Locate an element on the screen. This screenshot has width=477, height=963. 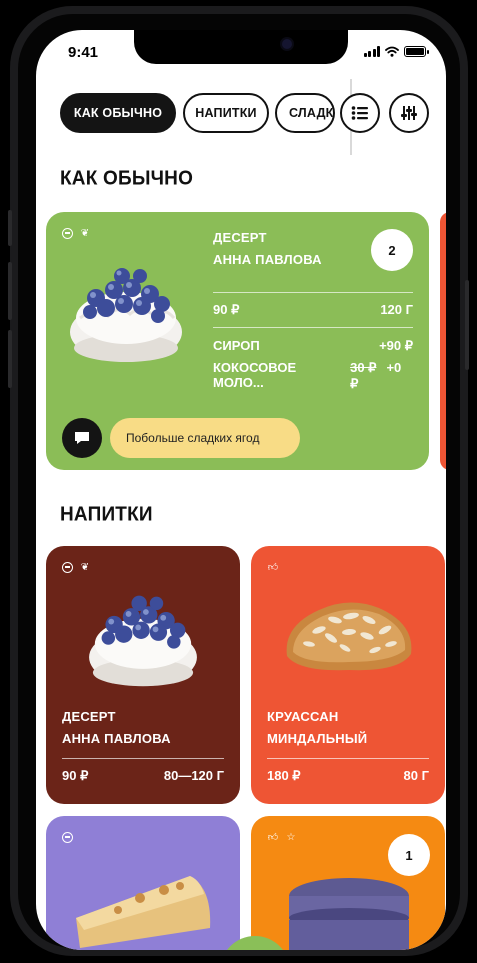
section-title-usual: КАК ОБЫЧНО is located at coordinates (127, 178).